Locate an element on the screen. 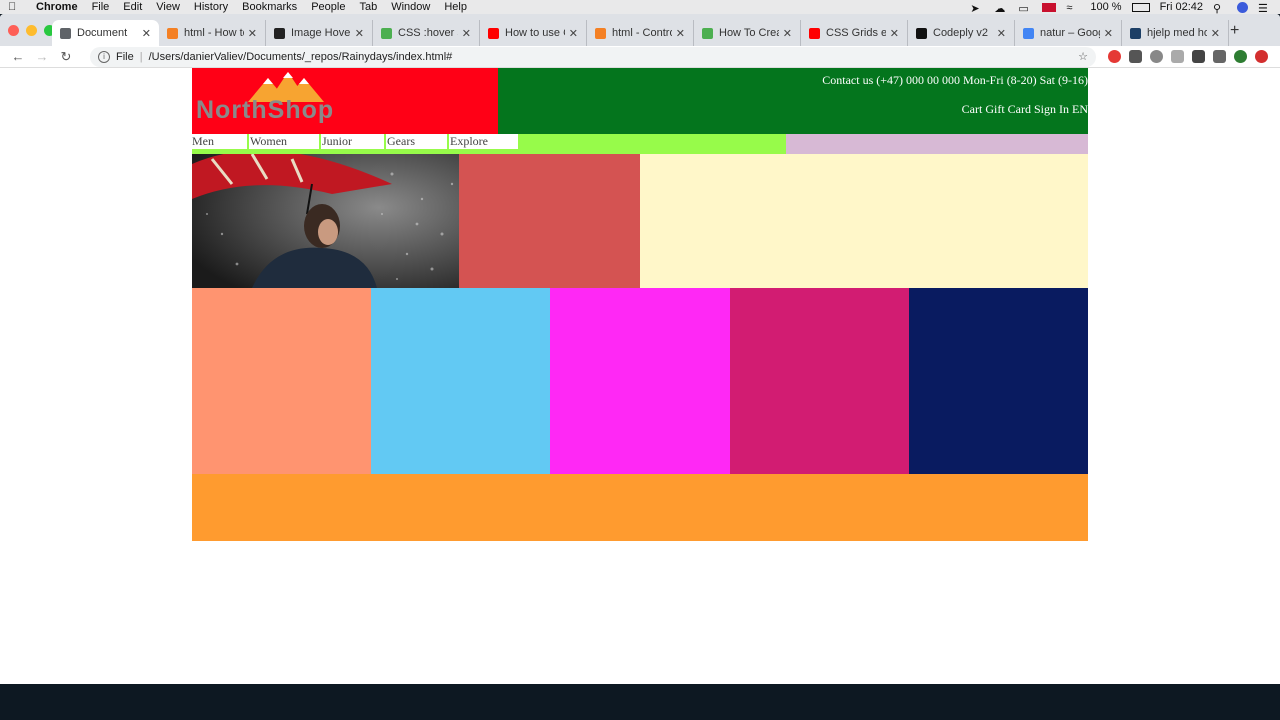 The width and height of the screenshot is (1280, 720). tab-11: hjelp med hover ✕ is located at coordinates (1175, 33).